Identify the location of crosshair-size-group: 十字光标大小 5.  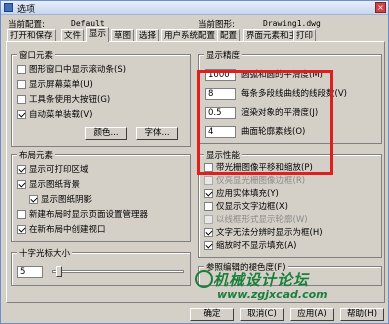
(101, 266).